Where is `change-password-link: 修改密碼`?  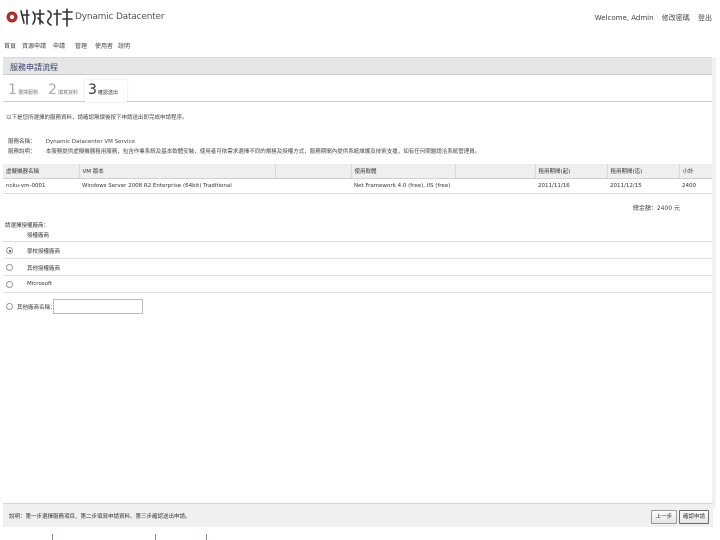 change-password-link: 修改密碼 is located at coordinates (676, 18).